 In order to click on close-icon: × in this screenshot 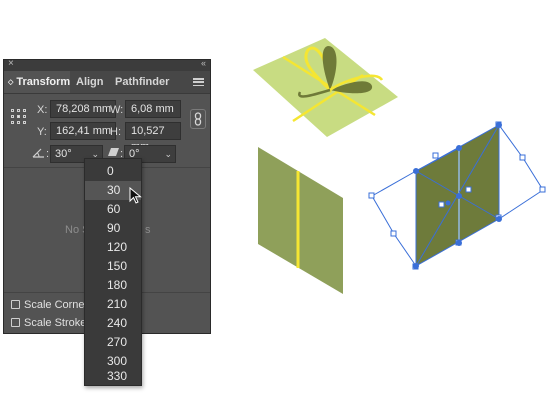, I will do `click(11, 63)`.